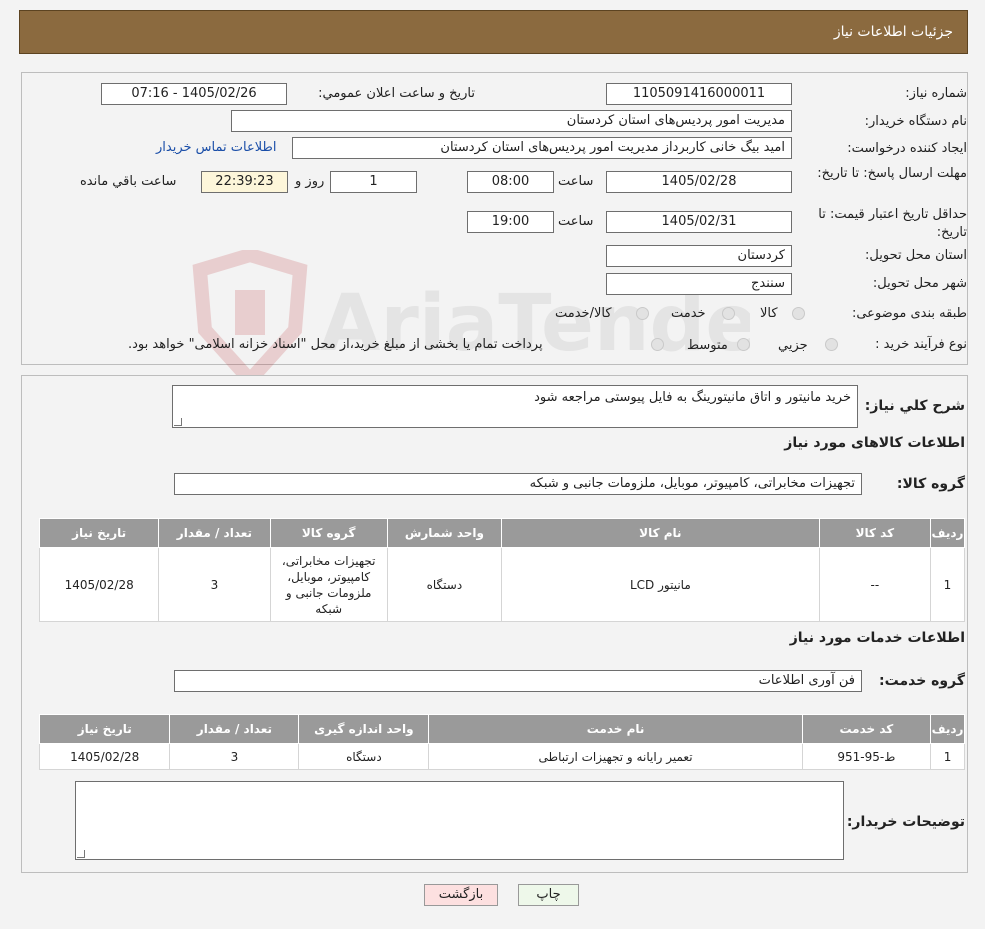 The image size is (985, 929). Describe the element at coordinates (99, 584) in the screenshot. I see `goods-row-date: 1405/02/28` at that location.